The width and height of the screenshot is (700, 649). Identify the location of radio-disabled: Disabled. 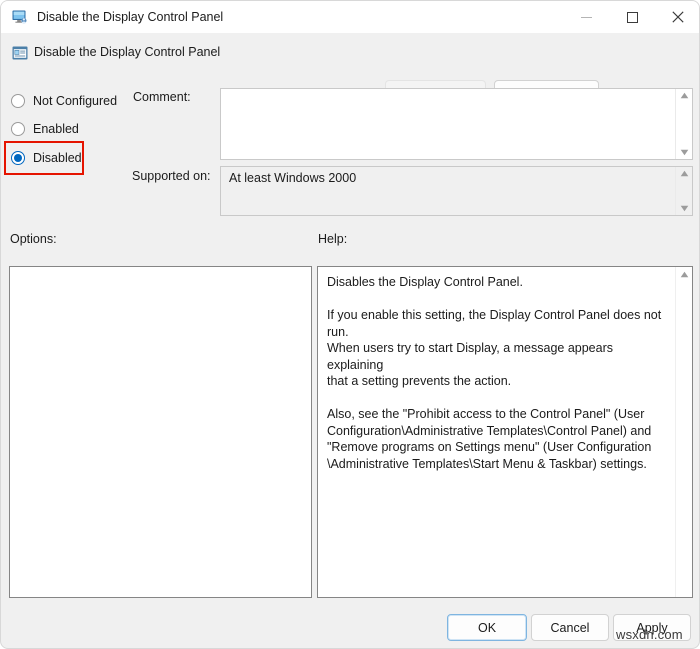
(46, 158).